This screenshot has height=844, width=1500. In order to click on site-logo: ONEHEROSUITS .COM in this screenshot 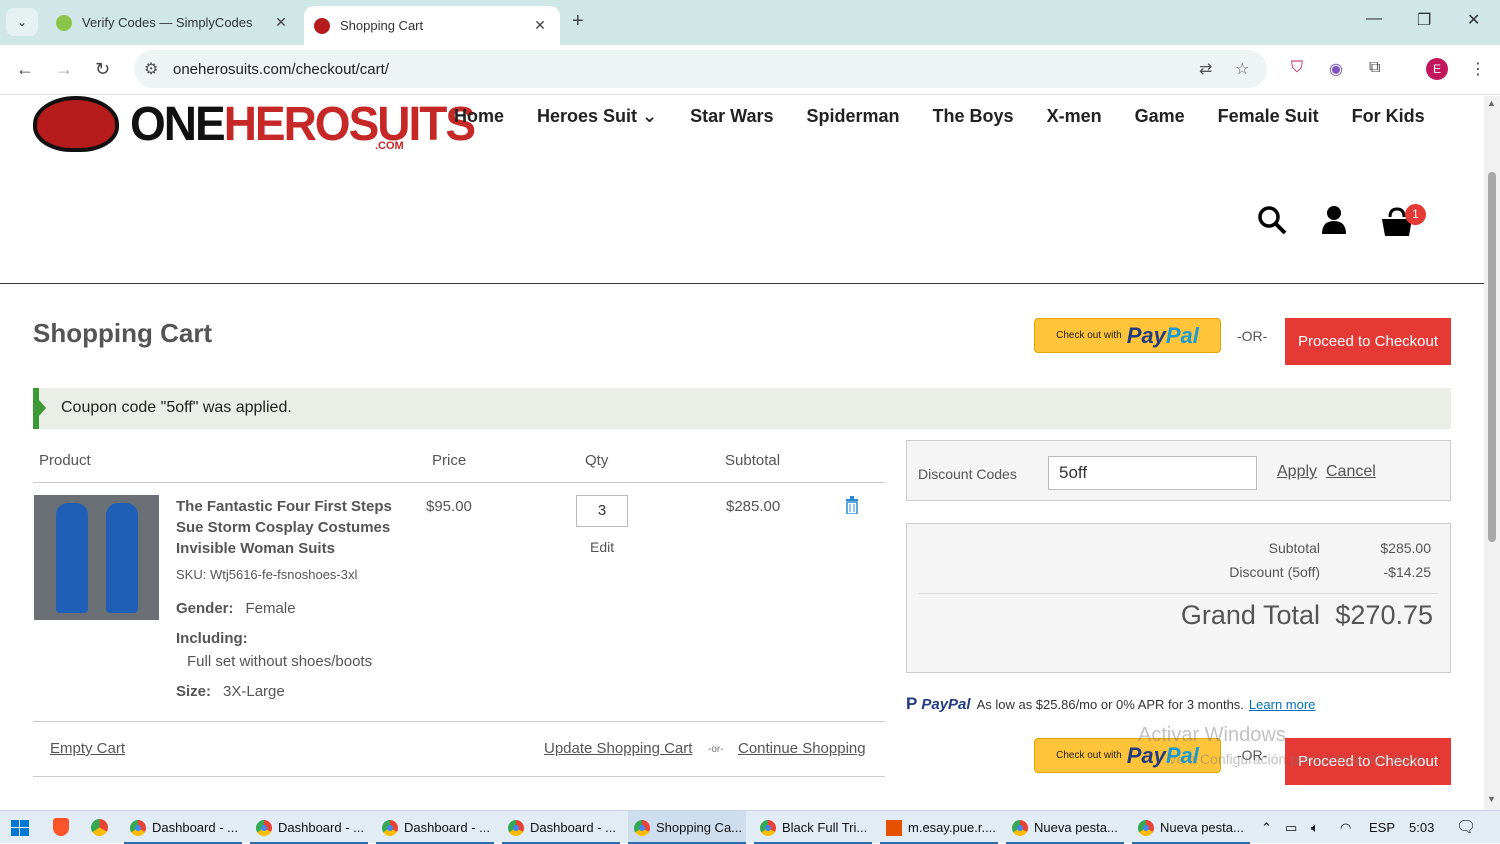, I will do `click(254, 125)`.